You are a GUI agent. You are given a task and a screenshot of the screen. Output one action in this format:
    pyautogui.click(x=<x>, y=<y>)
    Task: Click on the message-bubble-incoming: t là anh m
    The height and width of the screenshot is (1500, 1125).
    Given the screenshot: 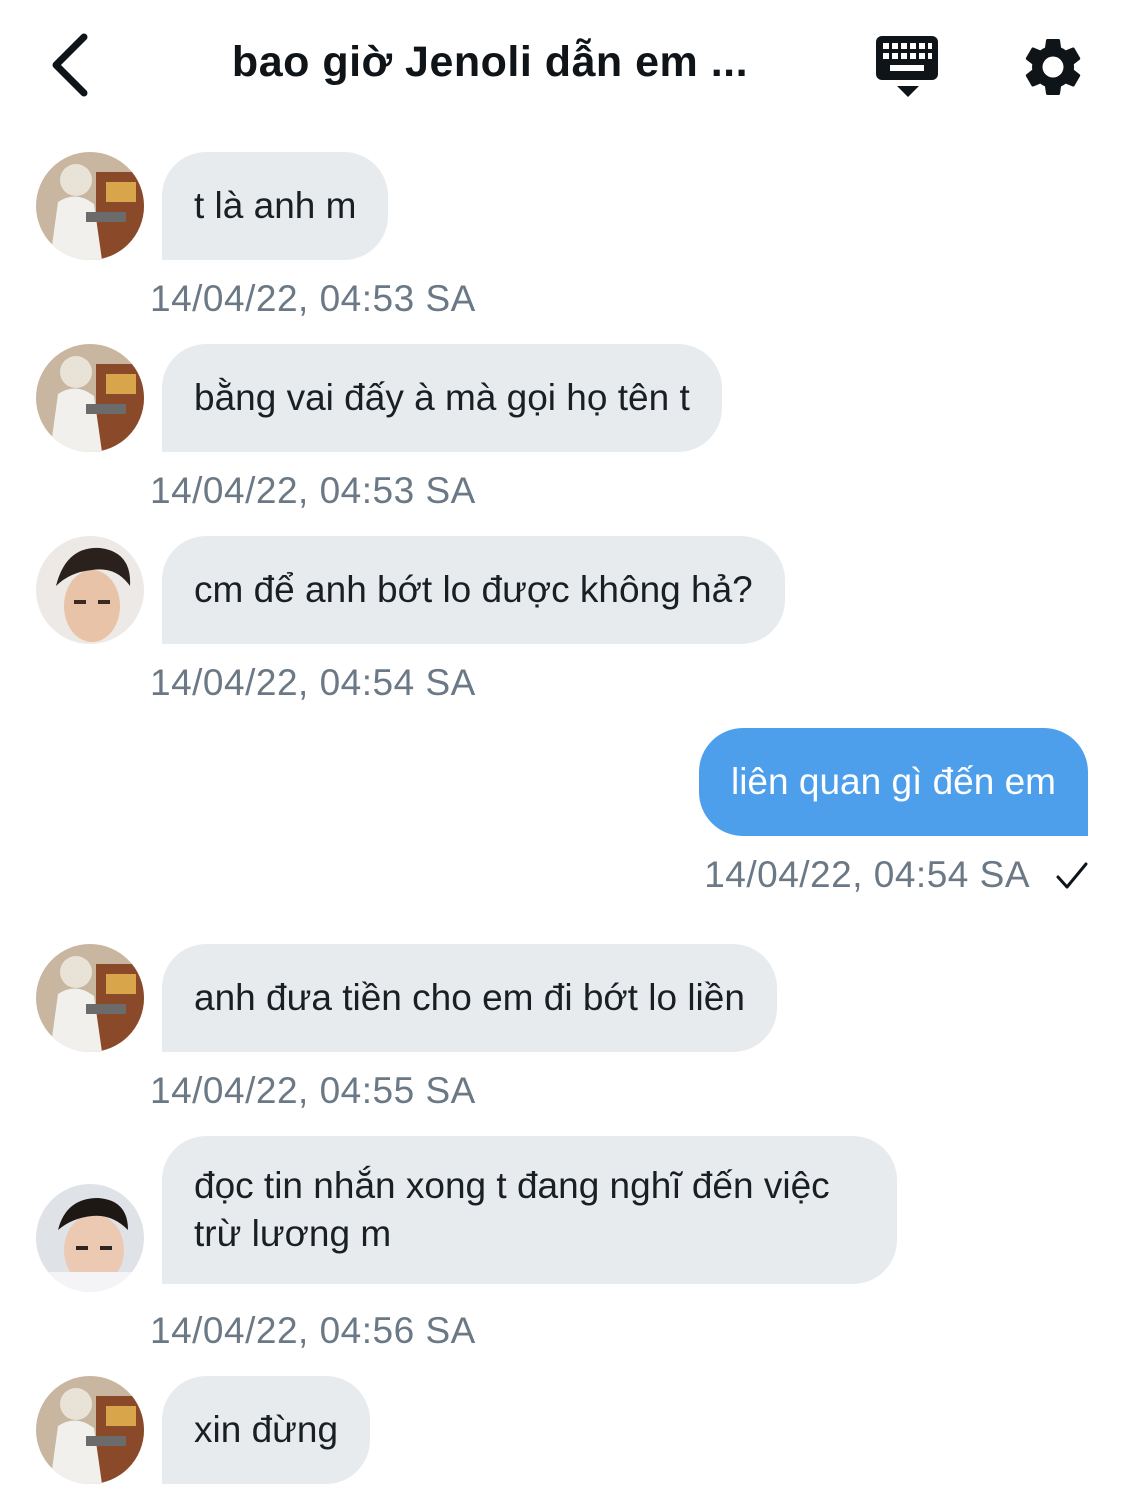 What is the action you would take?
    pyautogui.click(x=275, y=206)
    